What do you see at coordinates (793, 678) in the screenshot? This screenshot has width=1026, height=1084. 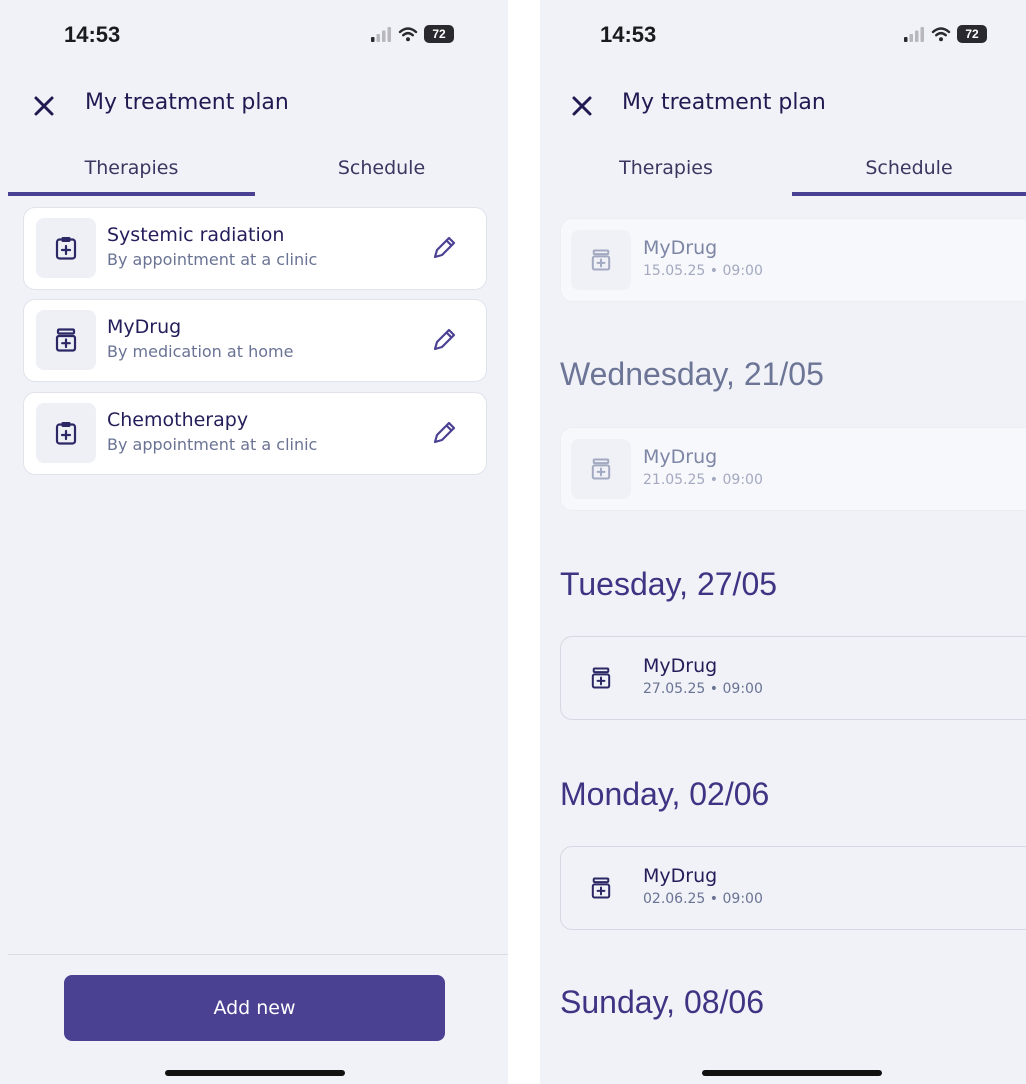 I see `schedule-item: MyDrug 27.05.25 • 09:00` at bounding box center [793, 678].